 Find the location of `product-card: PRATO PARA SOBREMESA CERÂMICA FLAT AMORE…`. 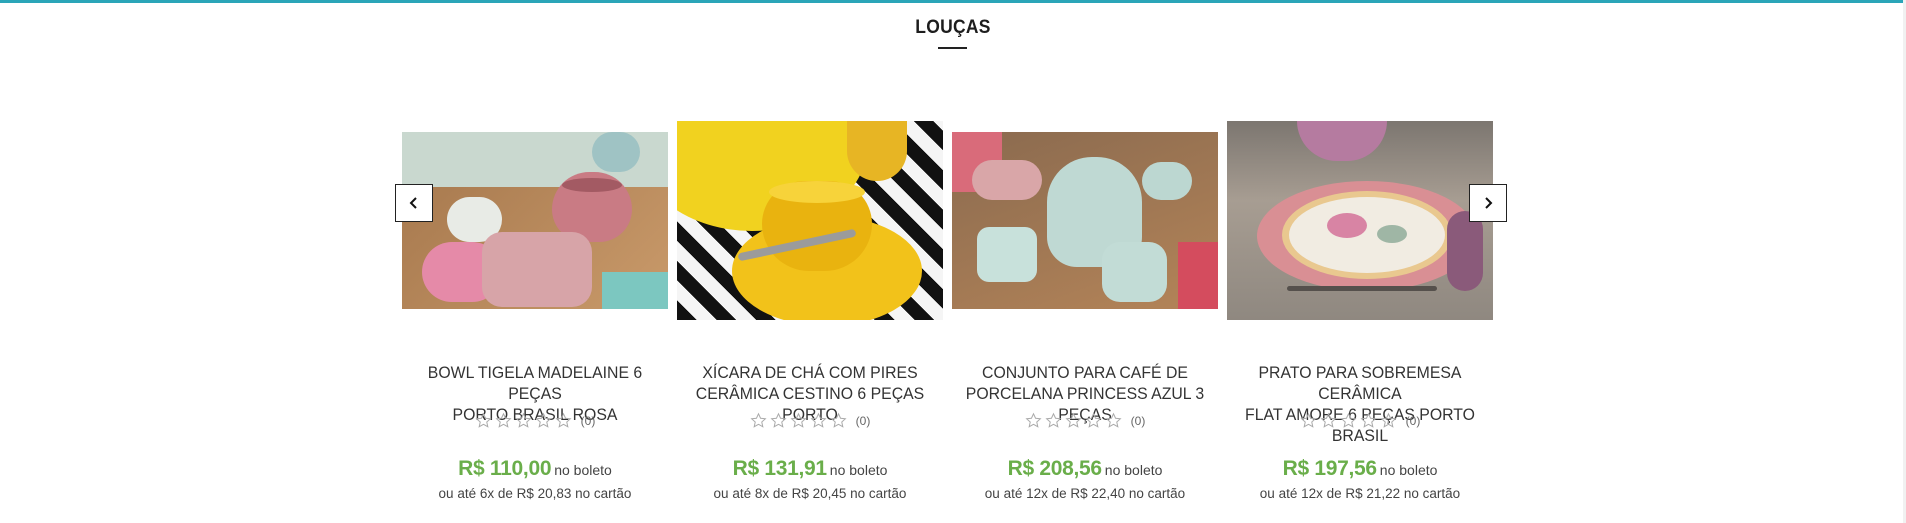

product-card: PRATO PARA SOBREMESA CERÂMICA FLAT AMORE… is located at coordinates (1360, 261).